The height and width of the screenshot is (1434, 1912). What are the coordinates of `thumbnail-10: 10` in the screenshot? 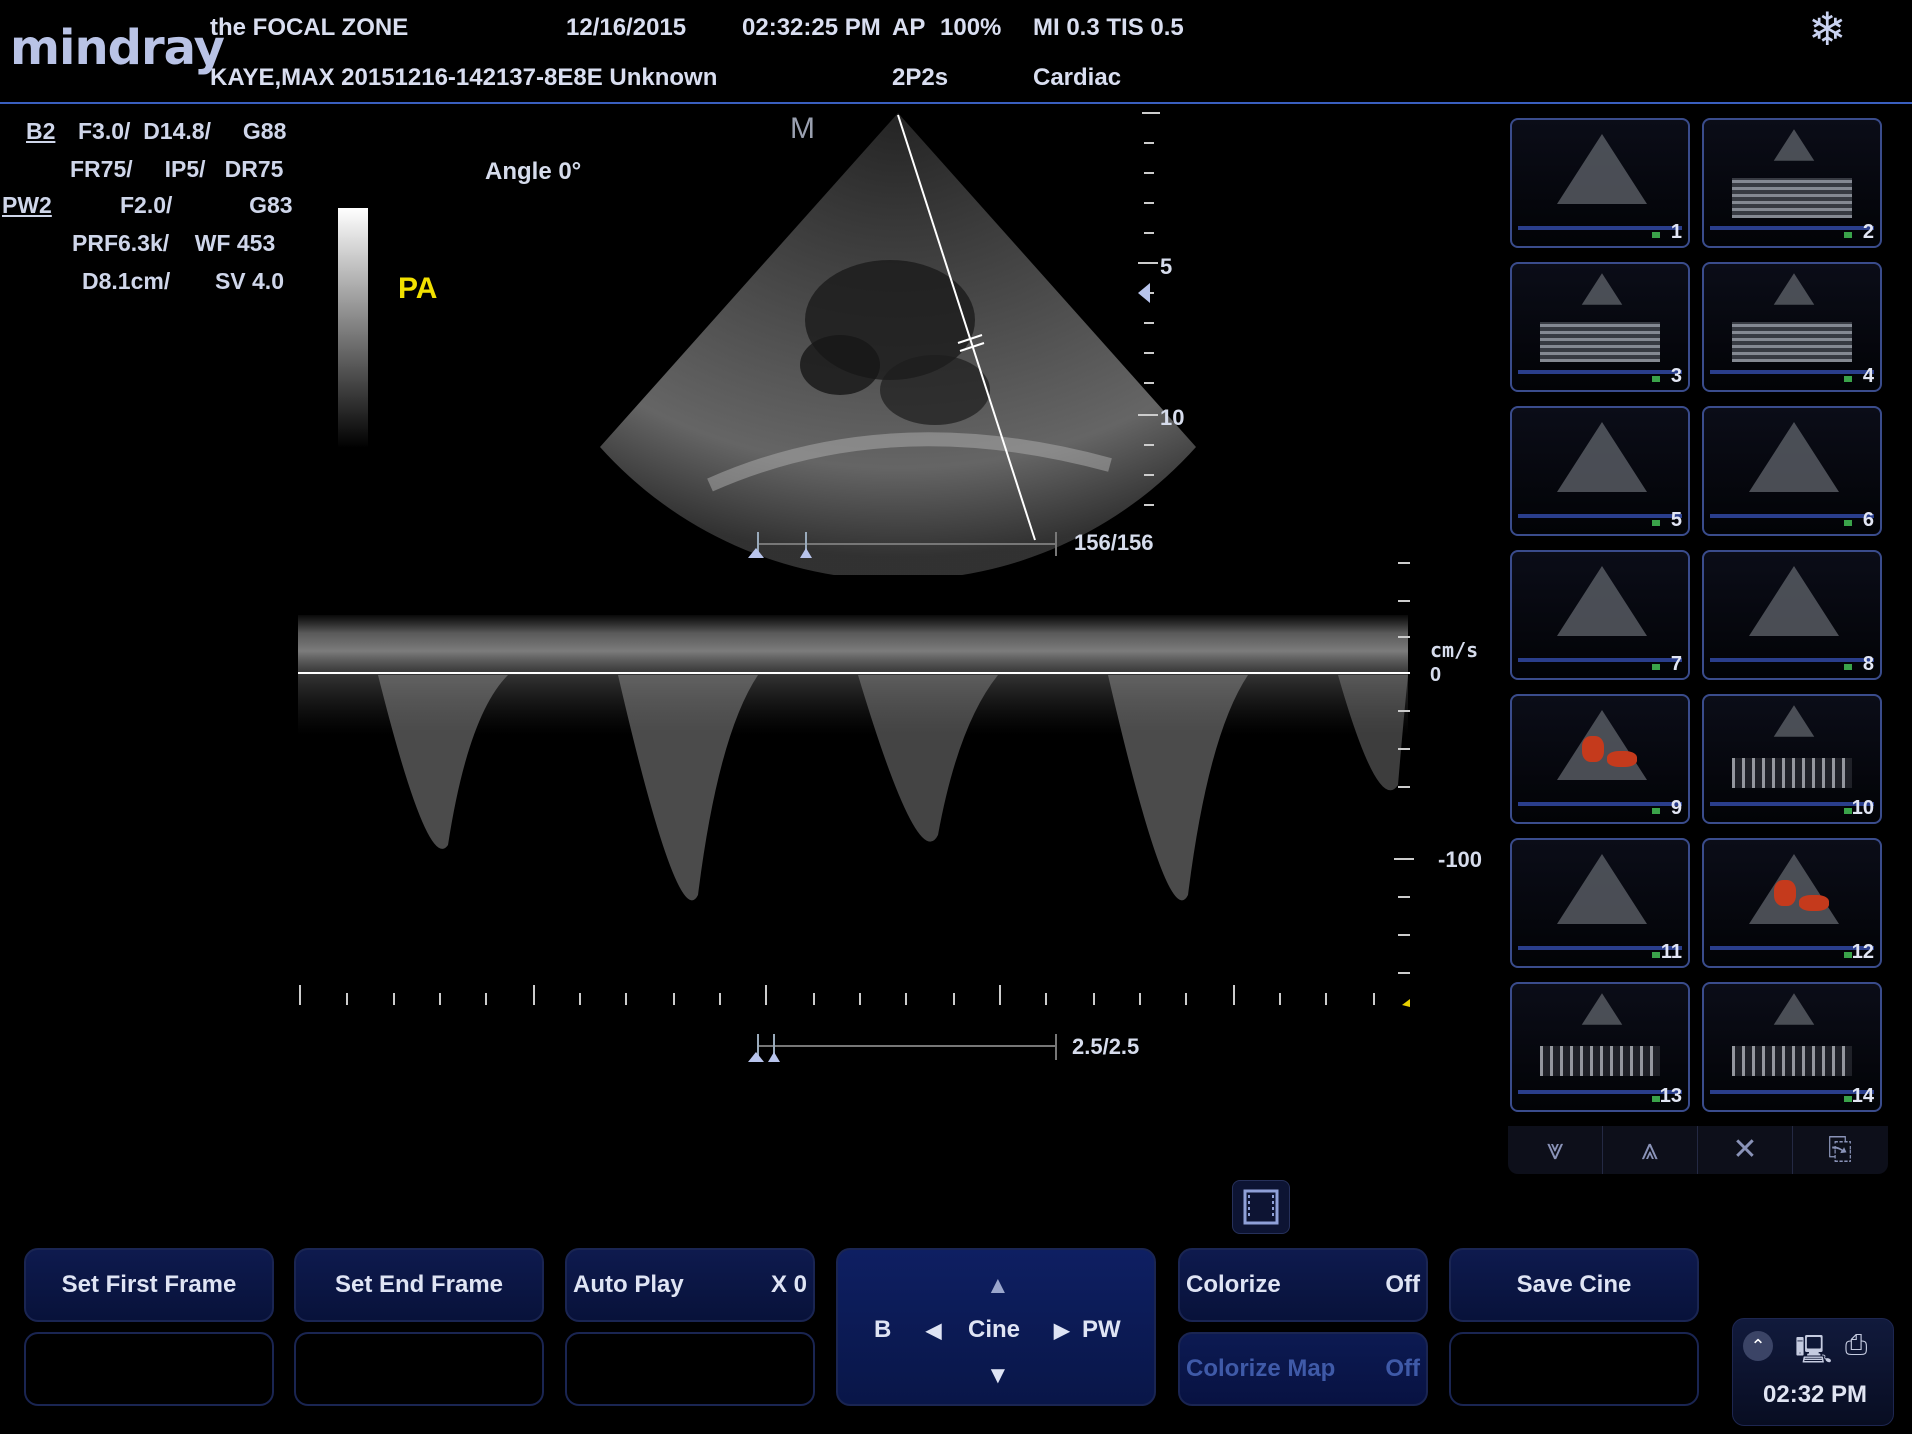 It's located at (1792, 759).